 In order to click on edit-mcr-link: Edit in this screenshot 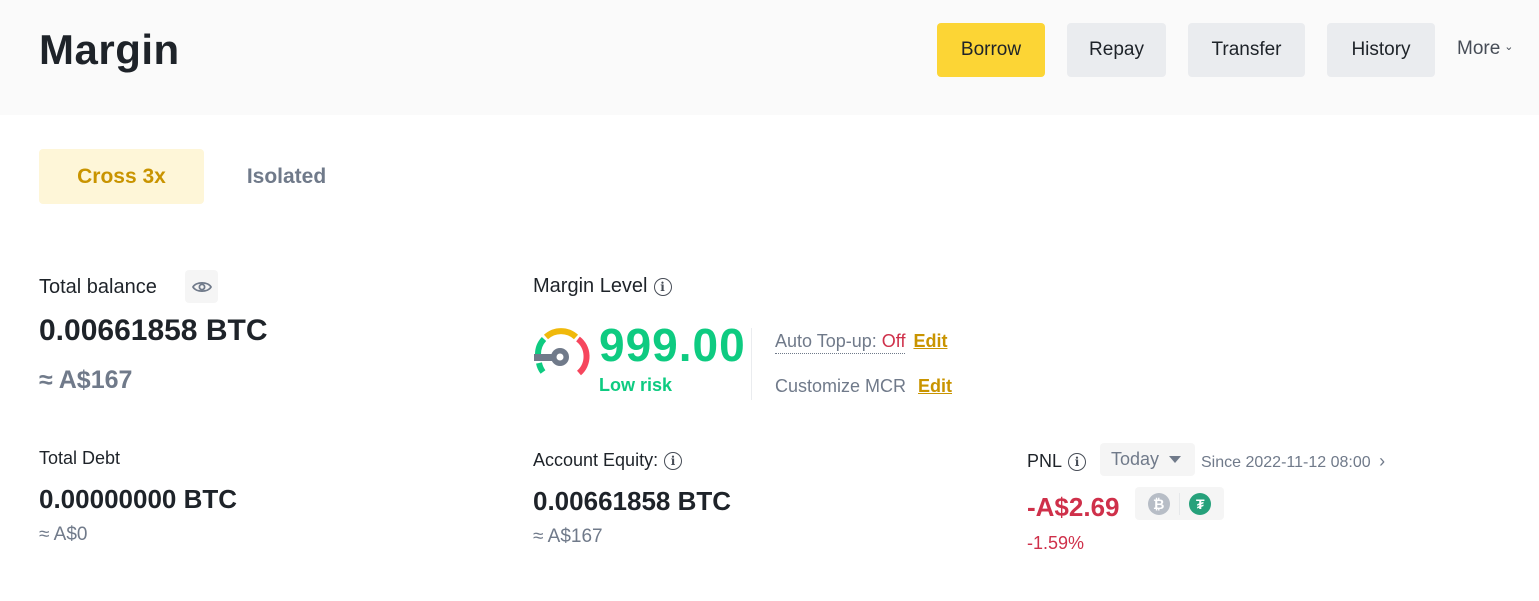, I will do `click(935, 386)`.